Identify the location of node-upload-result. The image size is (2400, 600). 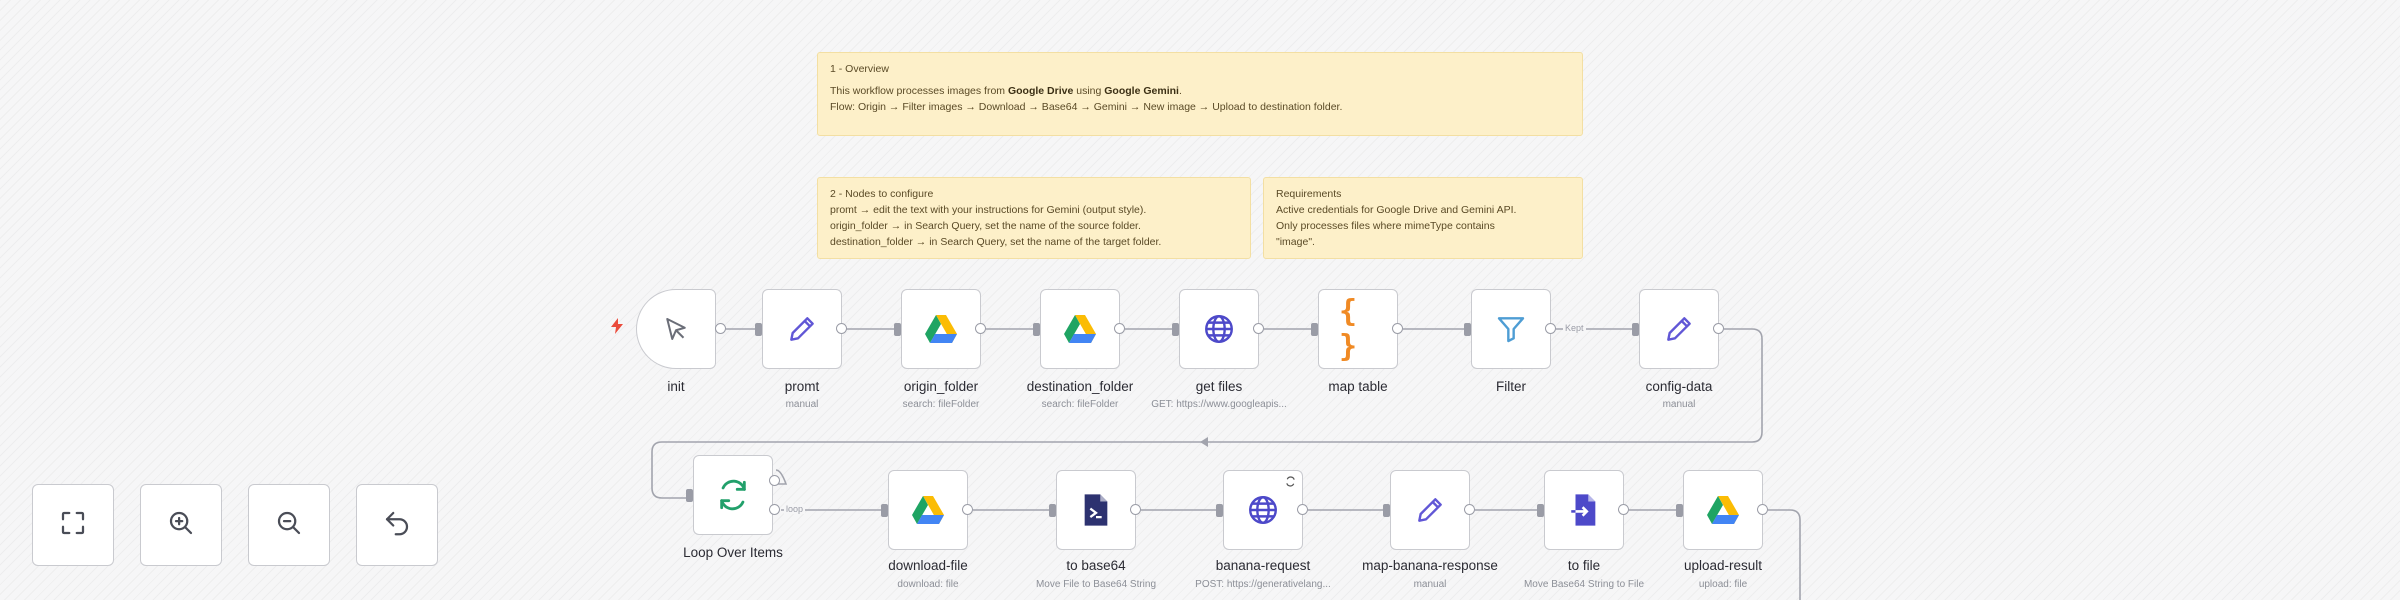
(1723, 510).